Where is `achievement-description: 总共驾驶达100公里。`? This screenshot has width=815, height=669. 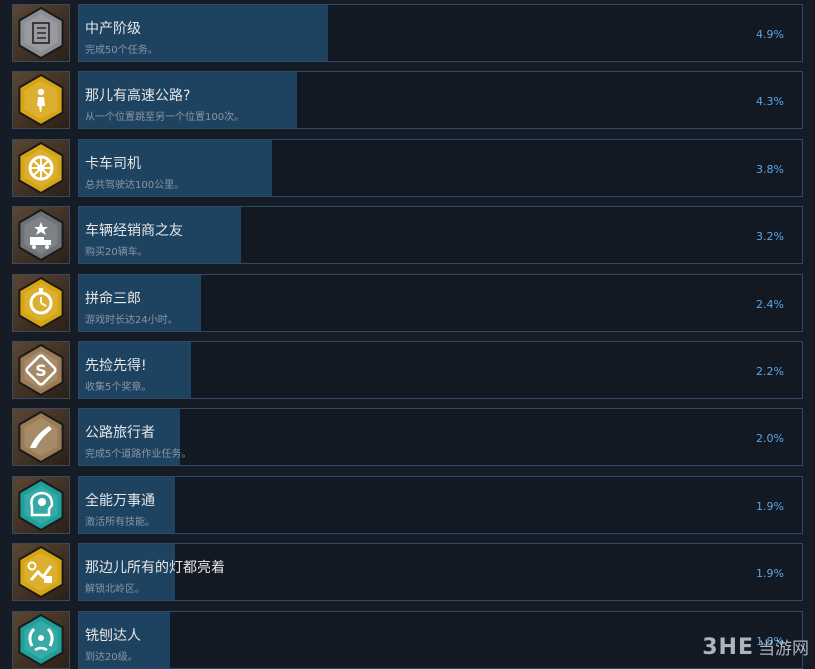 achievement-description: 总共驾驶达100公里。 is located at coordinates (135, 185).